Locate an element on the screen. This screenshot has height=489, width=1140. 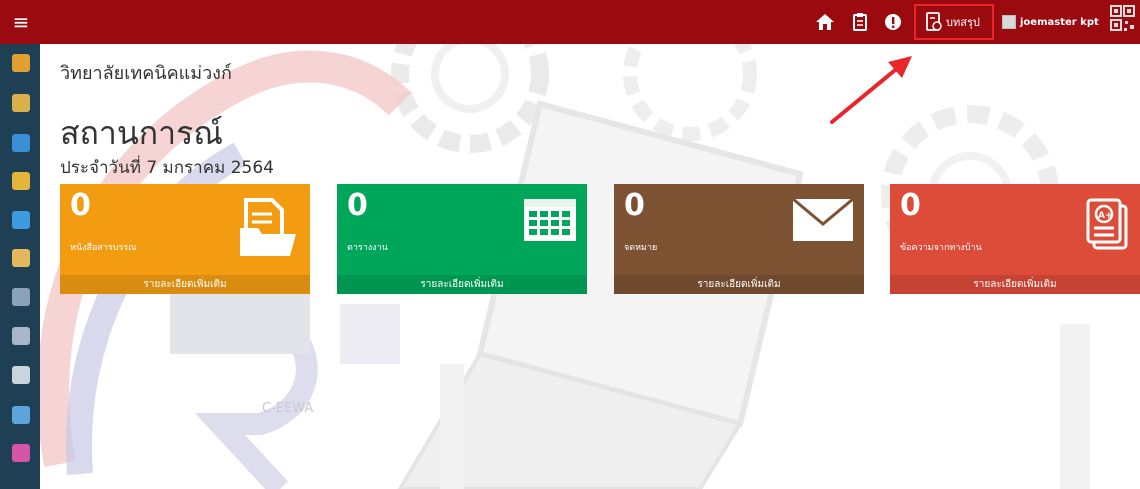
card-label: ตารางงาน is located at coordinates (367, 248).